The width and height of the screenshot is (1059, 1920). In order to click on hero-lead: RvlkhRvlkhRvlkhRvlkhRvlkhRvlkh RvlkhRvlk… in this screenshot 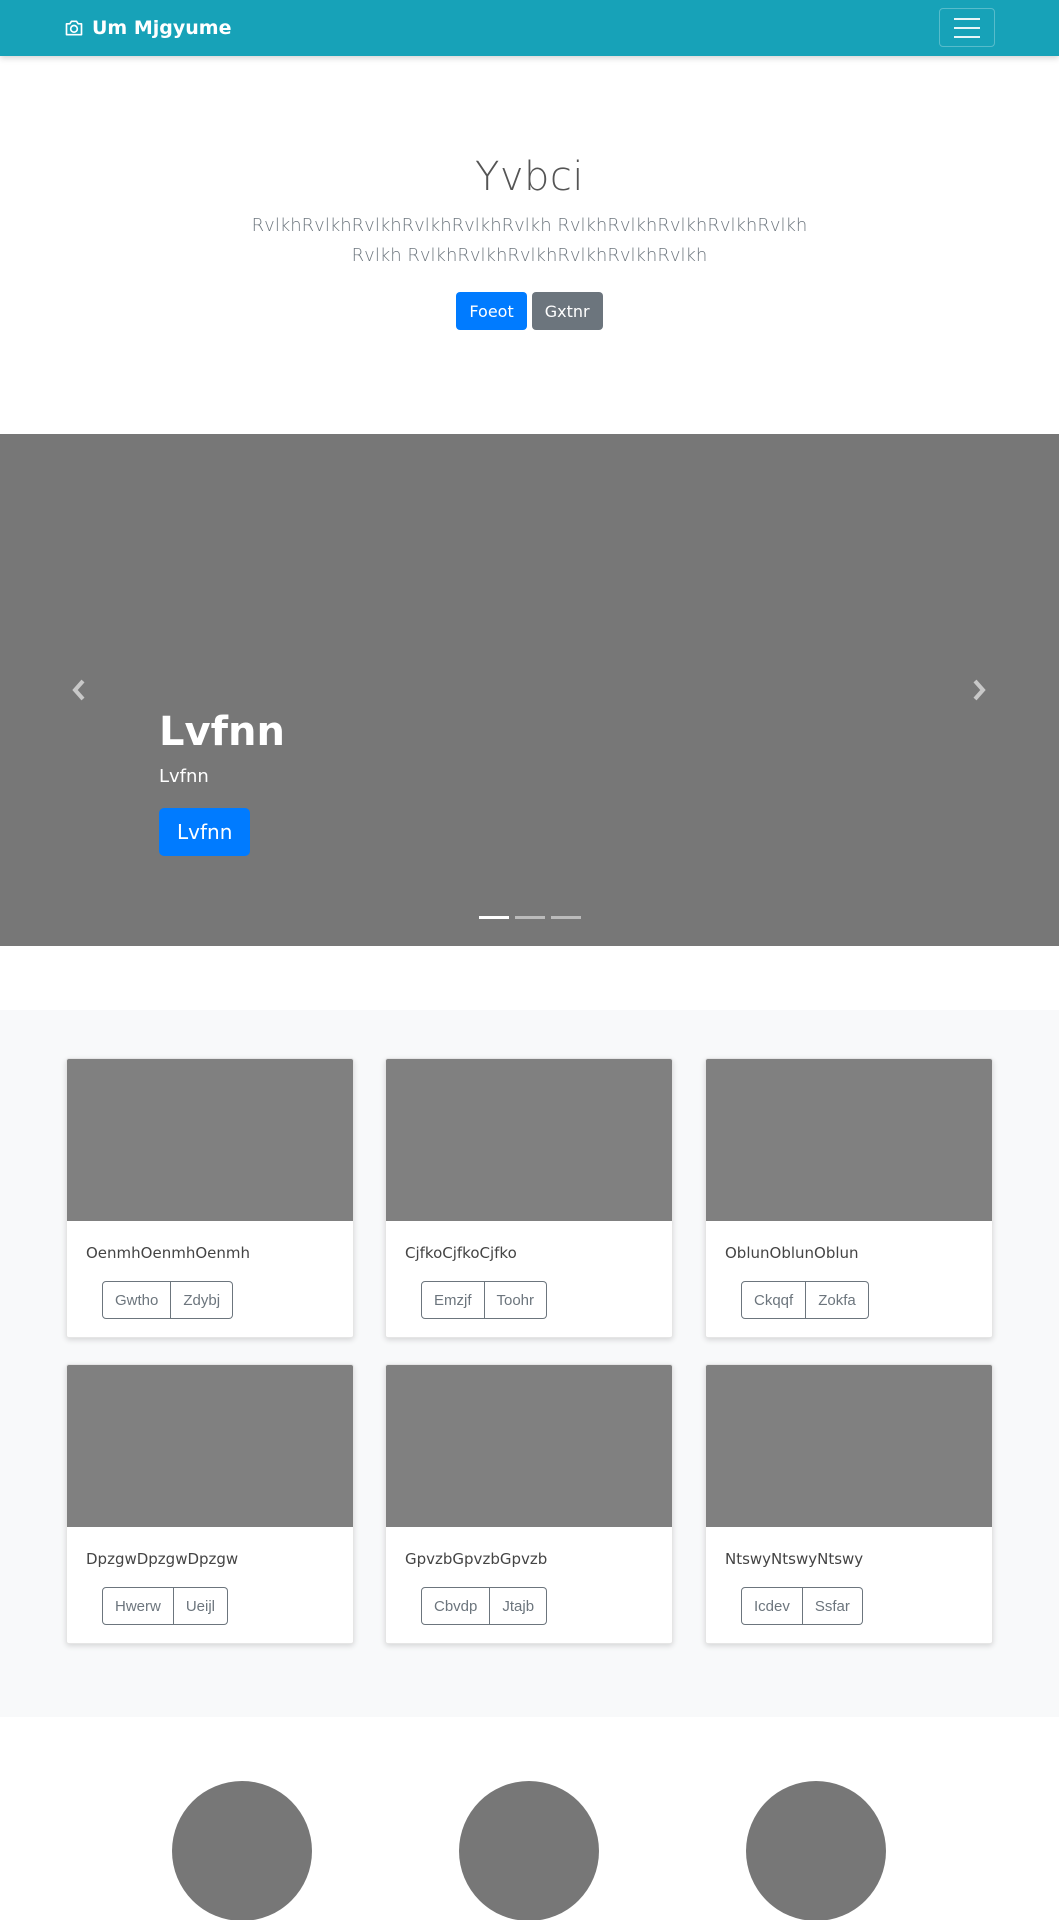, I will do `click(529, 240)`.